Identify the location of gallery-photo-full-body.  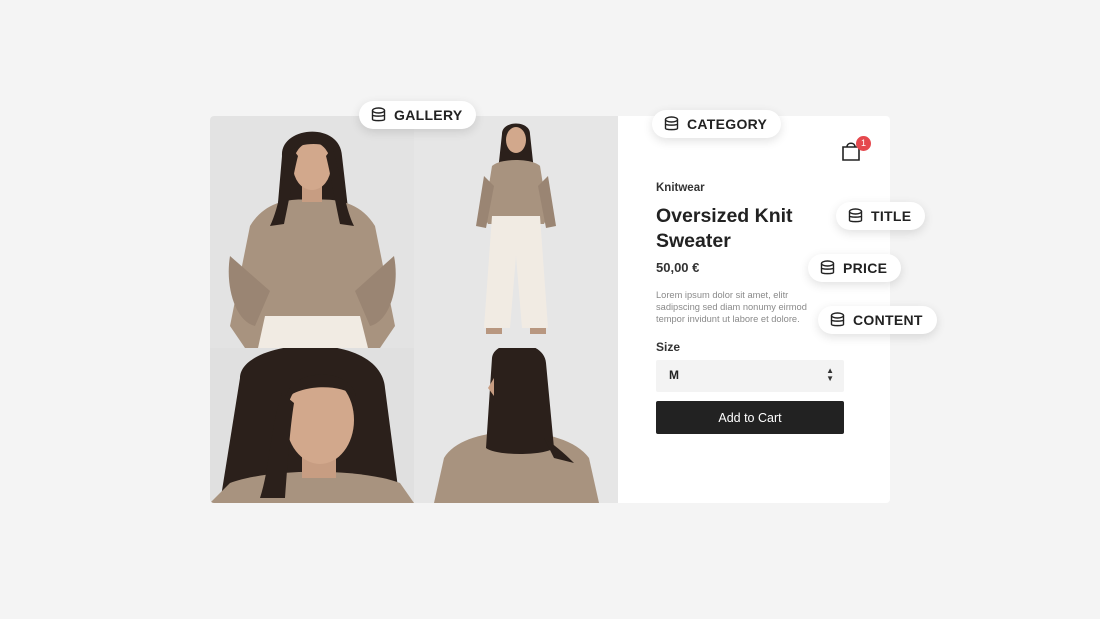
(516, 232).